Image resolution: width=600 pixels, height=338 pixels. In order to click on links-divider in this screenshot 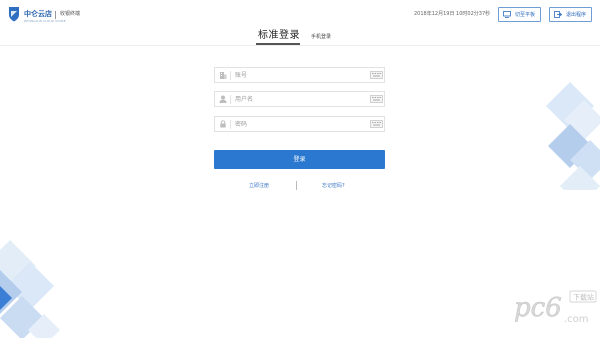, I will do `click(296, 185)`.